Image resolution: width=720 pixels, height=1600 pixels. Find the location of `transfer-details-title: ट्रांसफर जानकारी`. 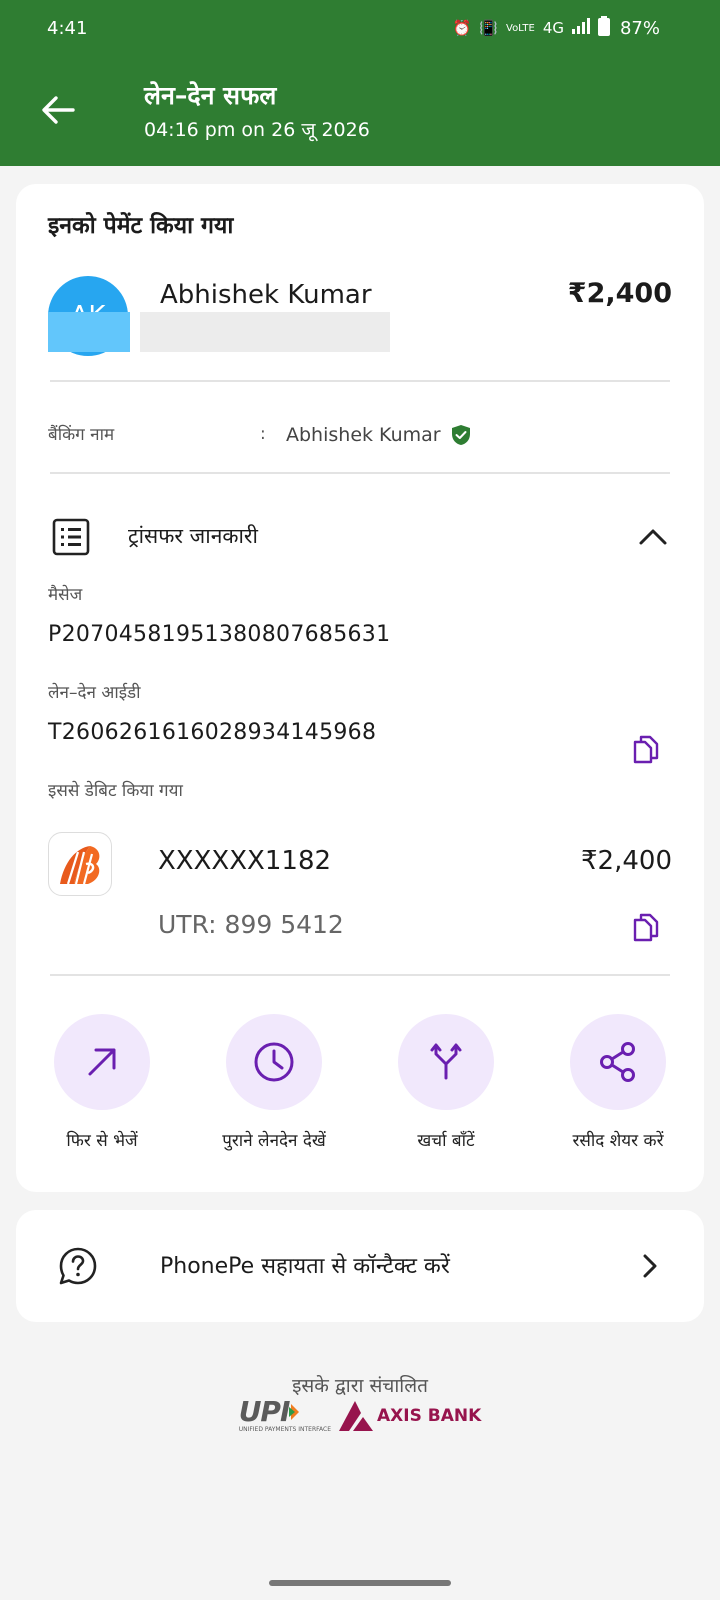

transfer-details-title: ट्रांसफर जानकारी is located at coordinates (193, 536).